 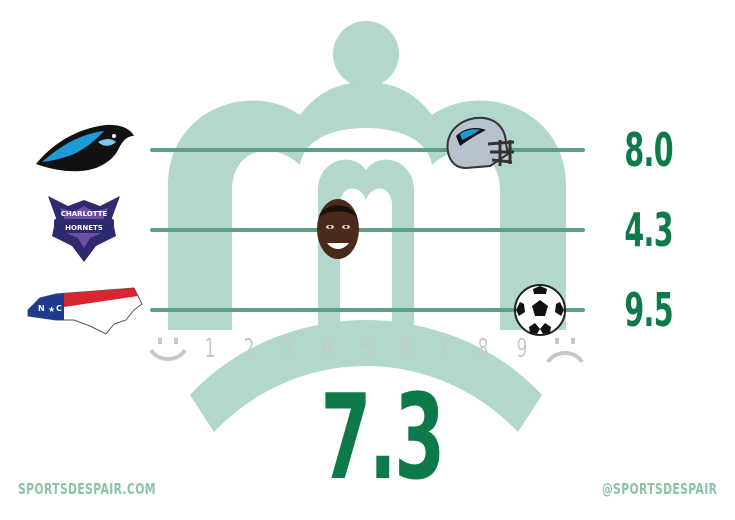 I want to click on player-face-icon, so click(x=338, y=229).